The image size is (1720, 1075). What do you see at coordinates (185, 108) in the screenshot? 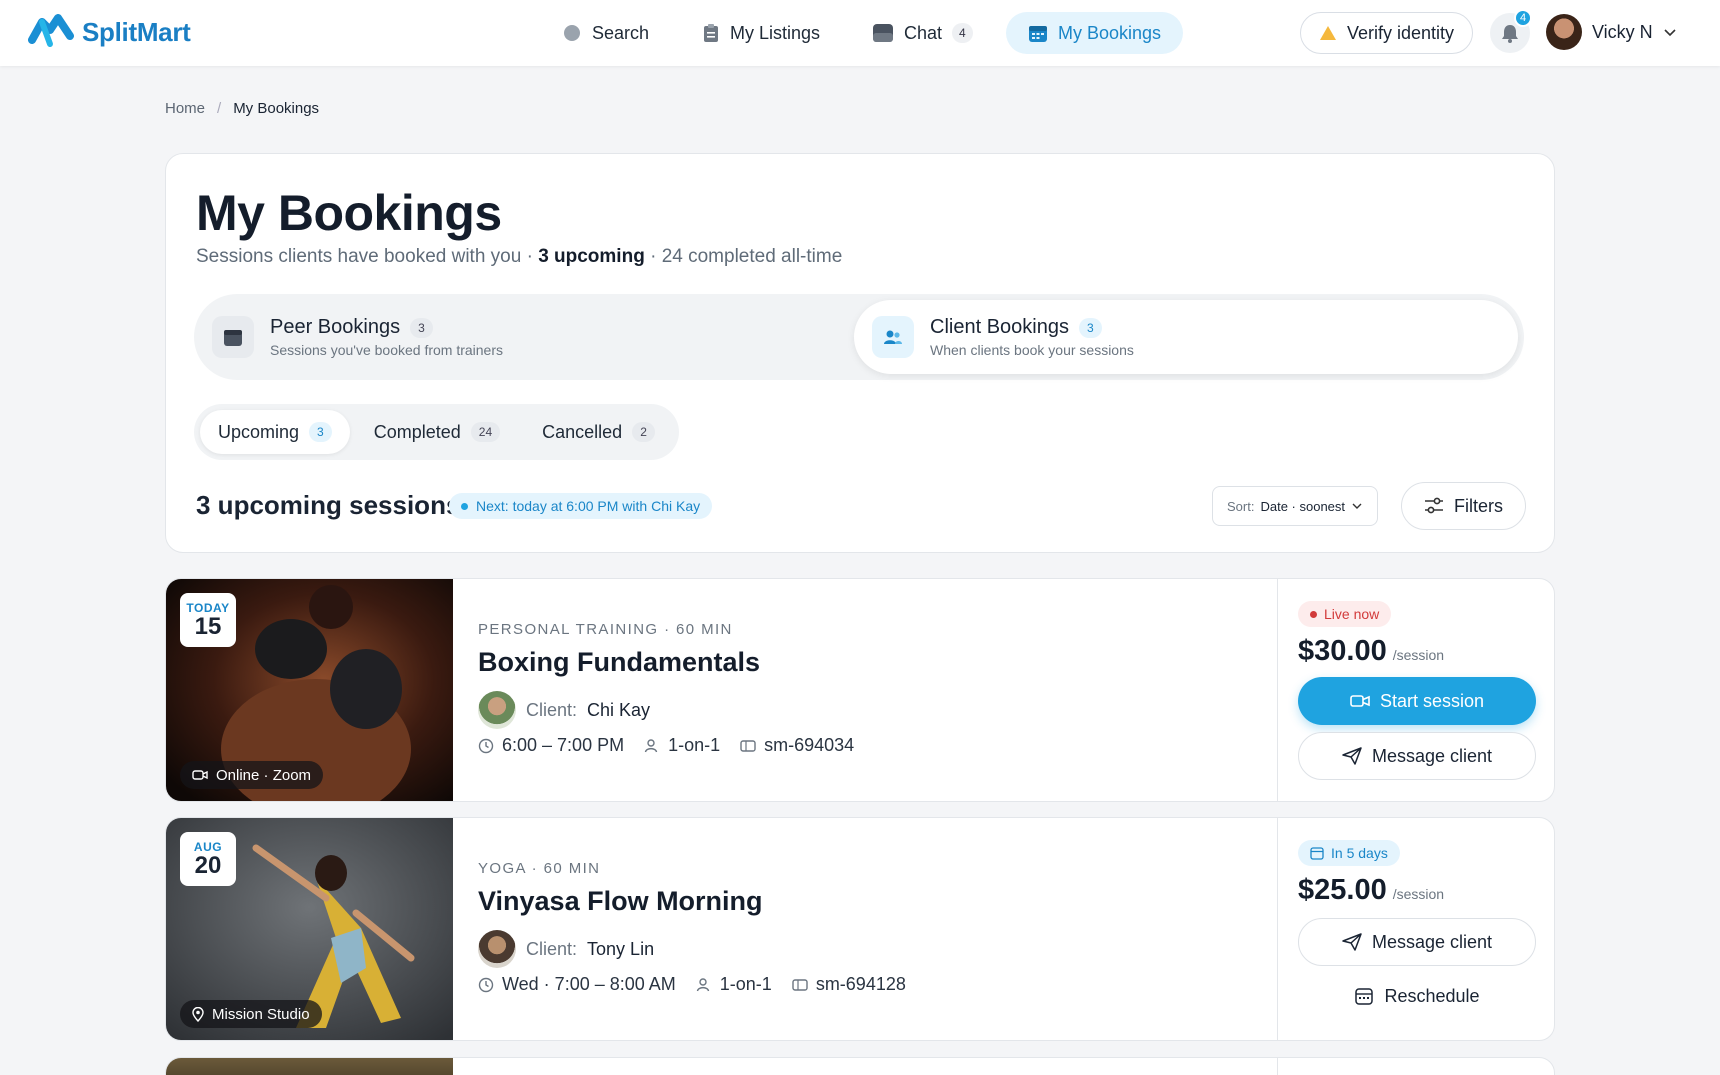
I see `breadcrumb-home: Home` at bounding box center [185, 108].